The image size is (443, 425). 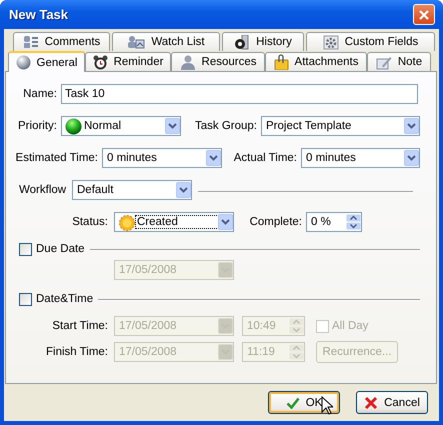 I want to click on field-label: Actual Time:, so click(x=264, y=158).